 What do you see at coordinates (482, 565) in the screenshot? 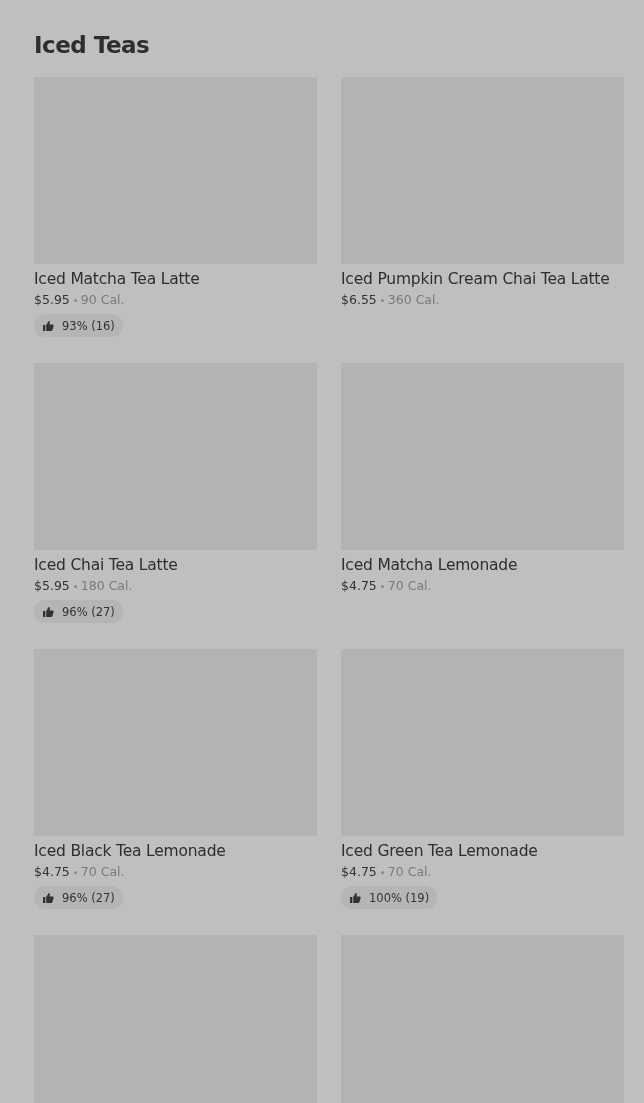
I see `item-name: Iced Matcha Lemonade` at bounding box center [482, 565].